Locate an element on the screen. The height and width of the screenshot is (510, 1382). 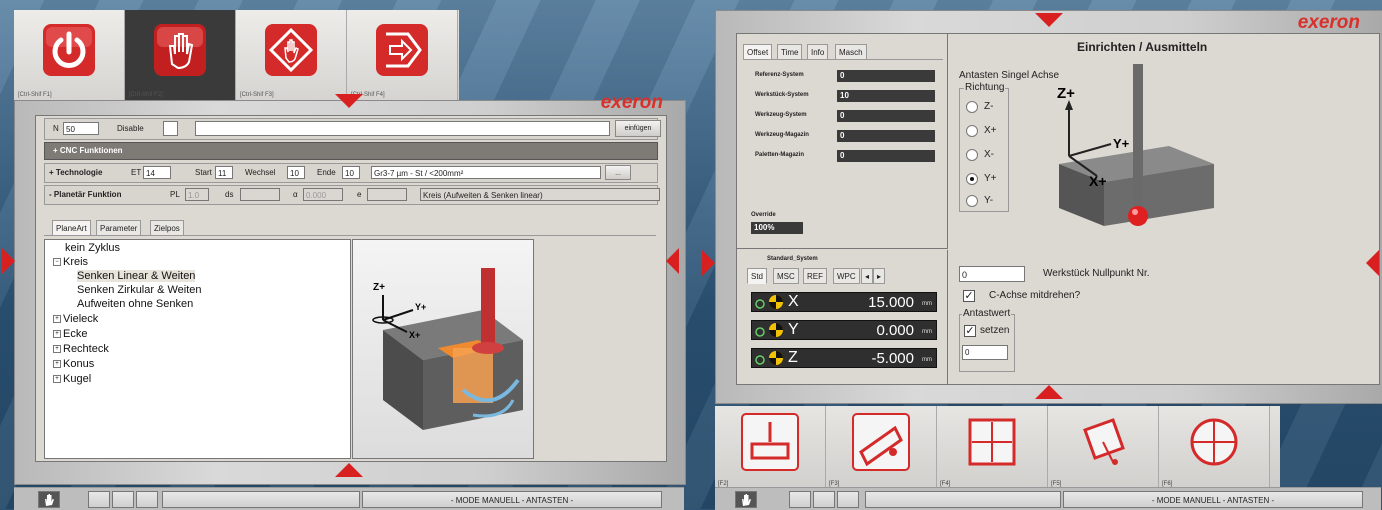
axis-value-y: 0.000 is located at coordinates (895, 330).